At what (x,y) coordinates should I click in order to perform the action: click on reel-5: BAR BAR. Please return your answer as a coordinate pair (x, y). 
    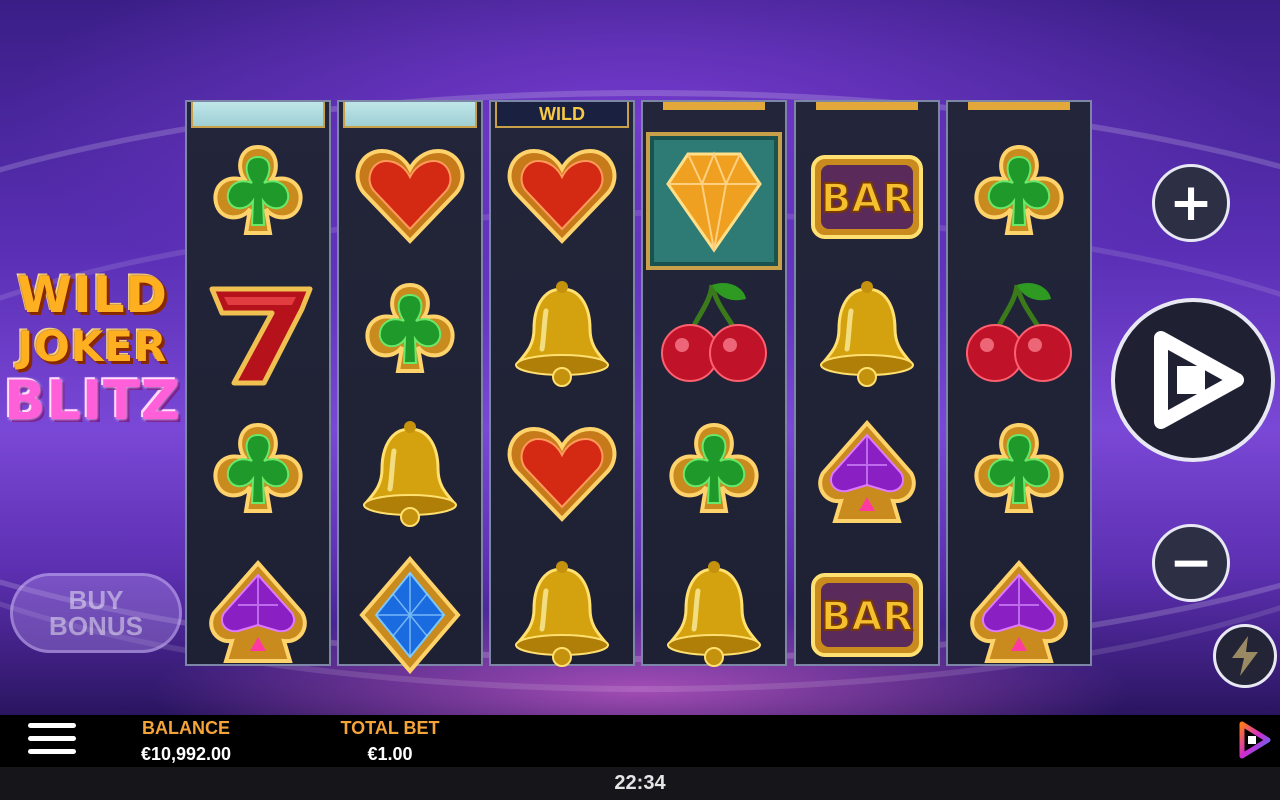
    Looking at the image, I should click on (867, 383).